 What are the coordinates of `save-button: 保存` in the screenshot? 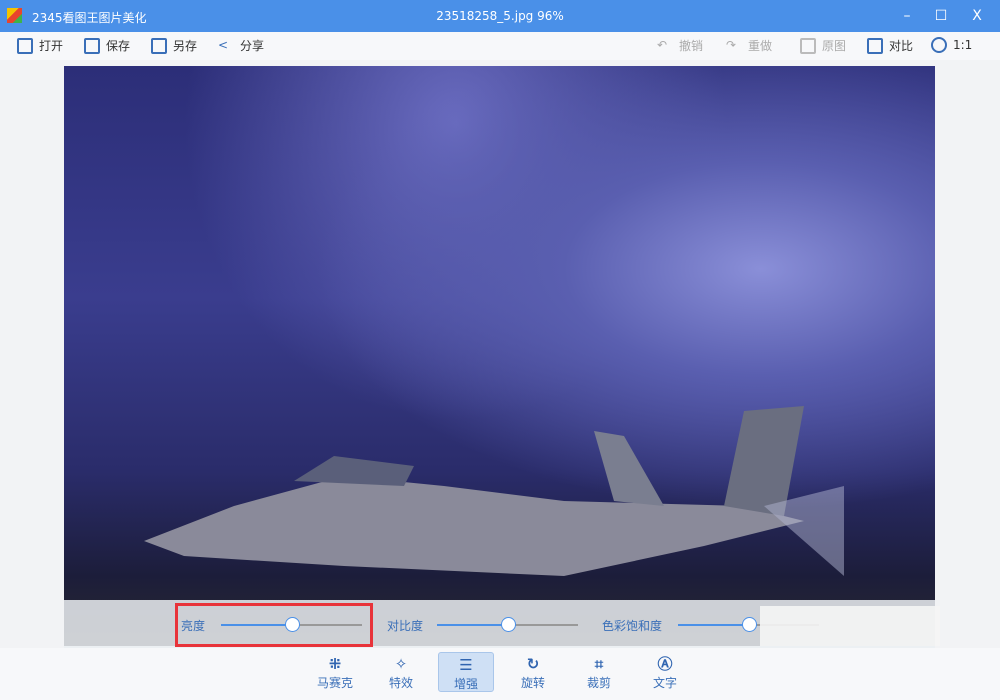 It's located at (107, 45).